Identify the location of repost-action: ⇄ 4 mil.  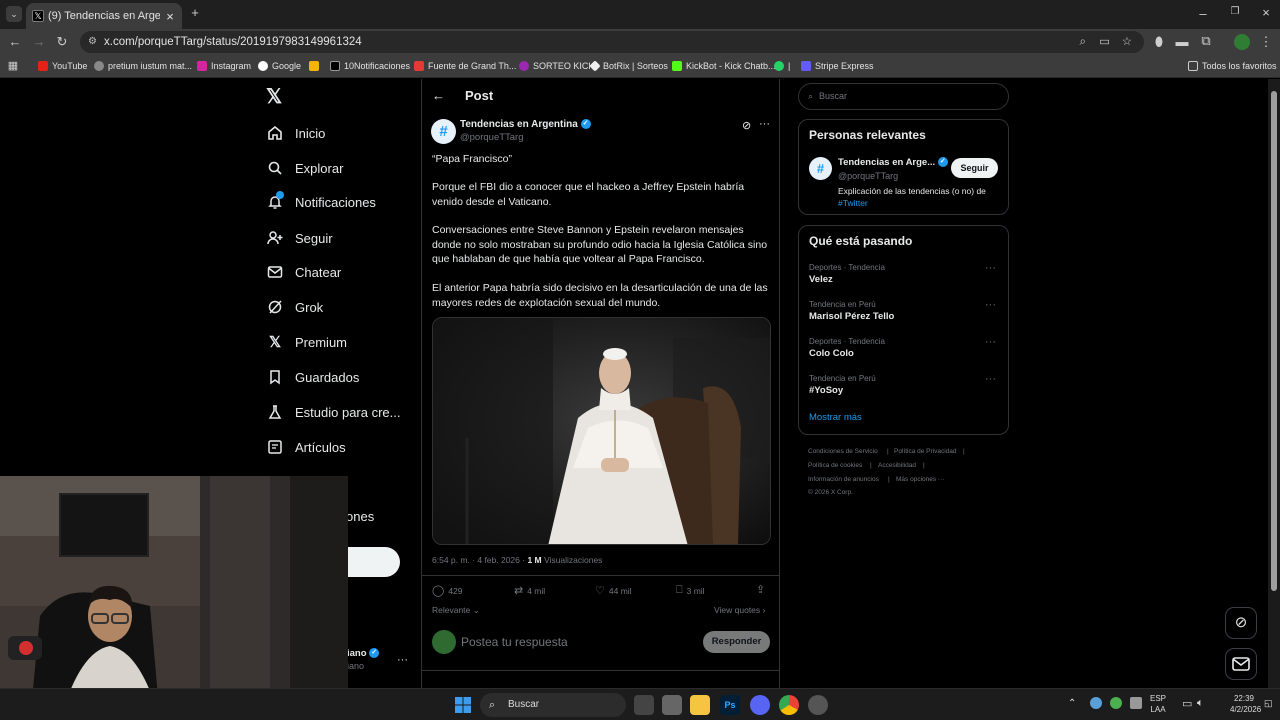
(529, 590).